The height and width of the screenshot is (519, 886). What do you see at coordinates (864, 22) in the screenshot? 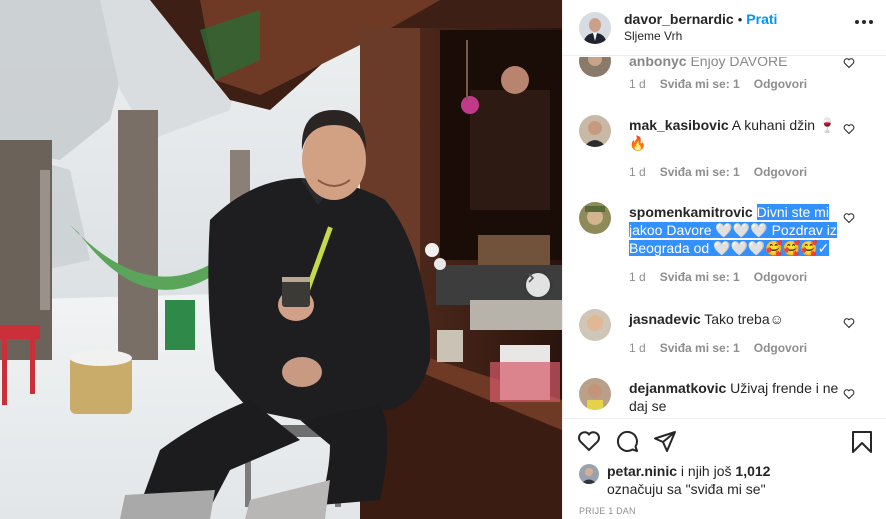
I see `more-options-icon` at bounding box center [864, 22].